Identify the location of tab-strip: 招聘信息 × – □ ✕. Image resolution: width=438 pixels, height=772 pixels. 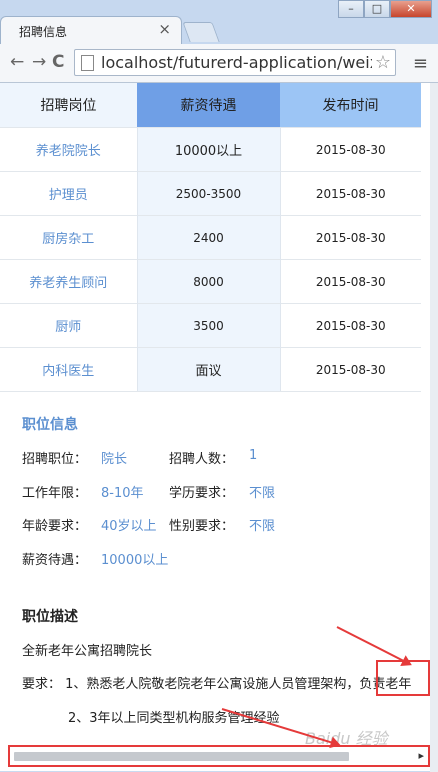
(219, 22).